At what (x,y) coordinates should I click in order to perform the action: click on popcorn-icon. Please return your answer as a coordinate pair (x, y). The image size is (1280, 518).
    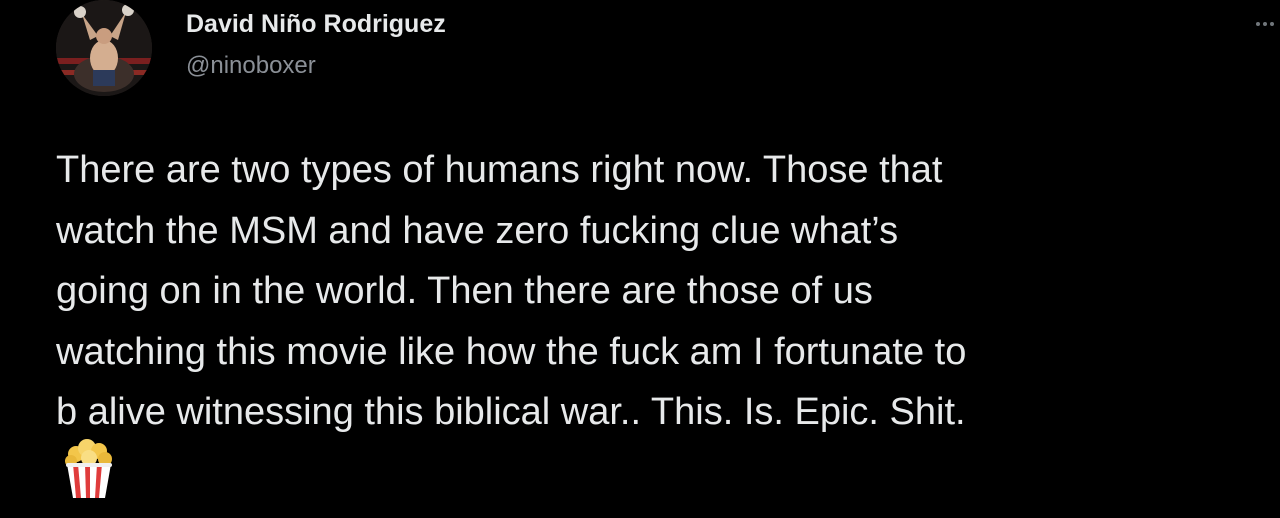
    Looking at the image, I should click on (89, 469).